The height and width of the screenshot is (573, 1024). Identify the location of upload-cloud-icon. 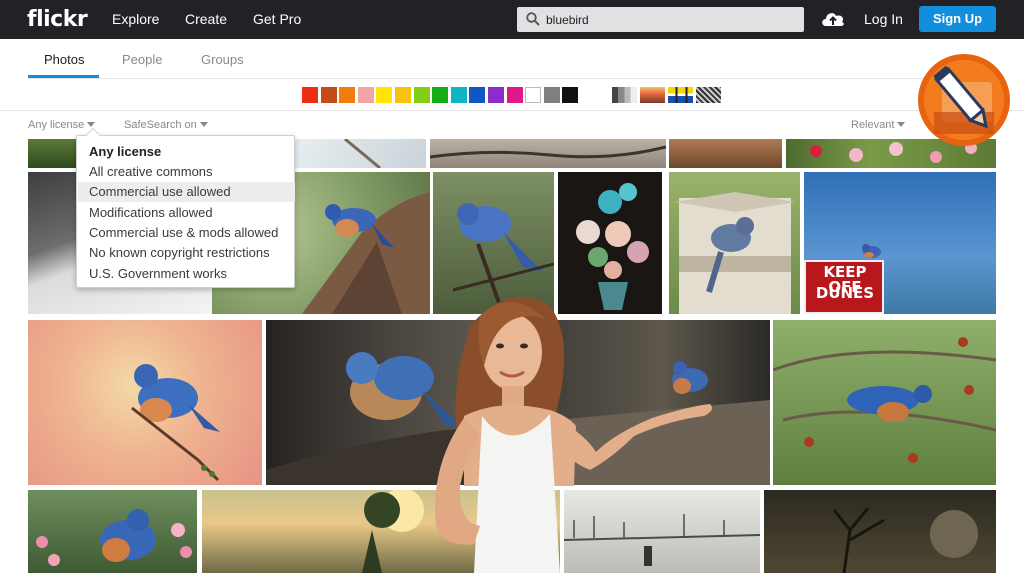
(833, 19).